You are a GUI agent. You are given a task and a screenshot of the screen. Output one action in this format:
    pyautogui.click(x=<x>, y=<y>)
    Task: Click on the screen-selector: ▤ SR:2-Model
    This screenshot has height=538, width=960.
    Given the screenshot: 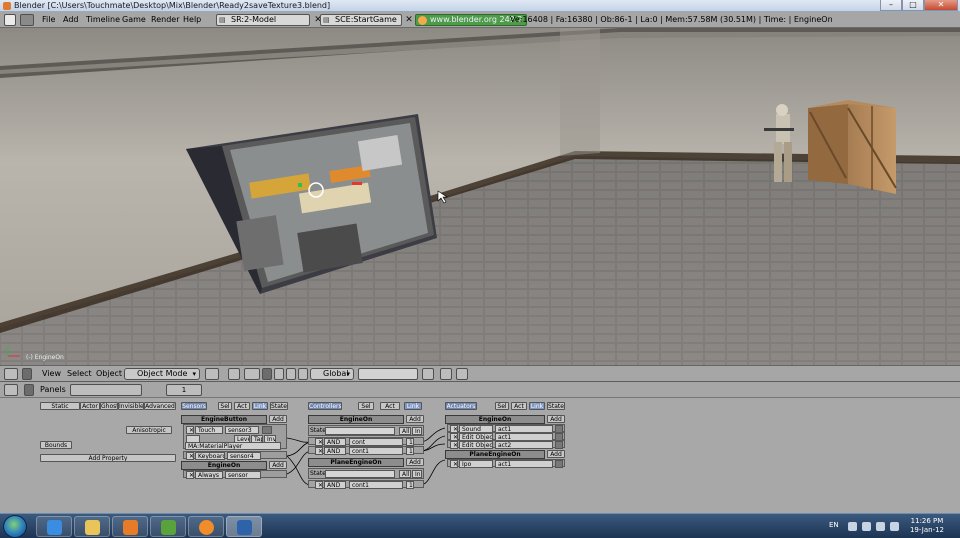 What is the action you would take?
    pyautogui.click(x=263, y=20)
    